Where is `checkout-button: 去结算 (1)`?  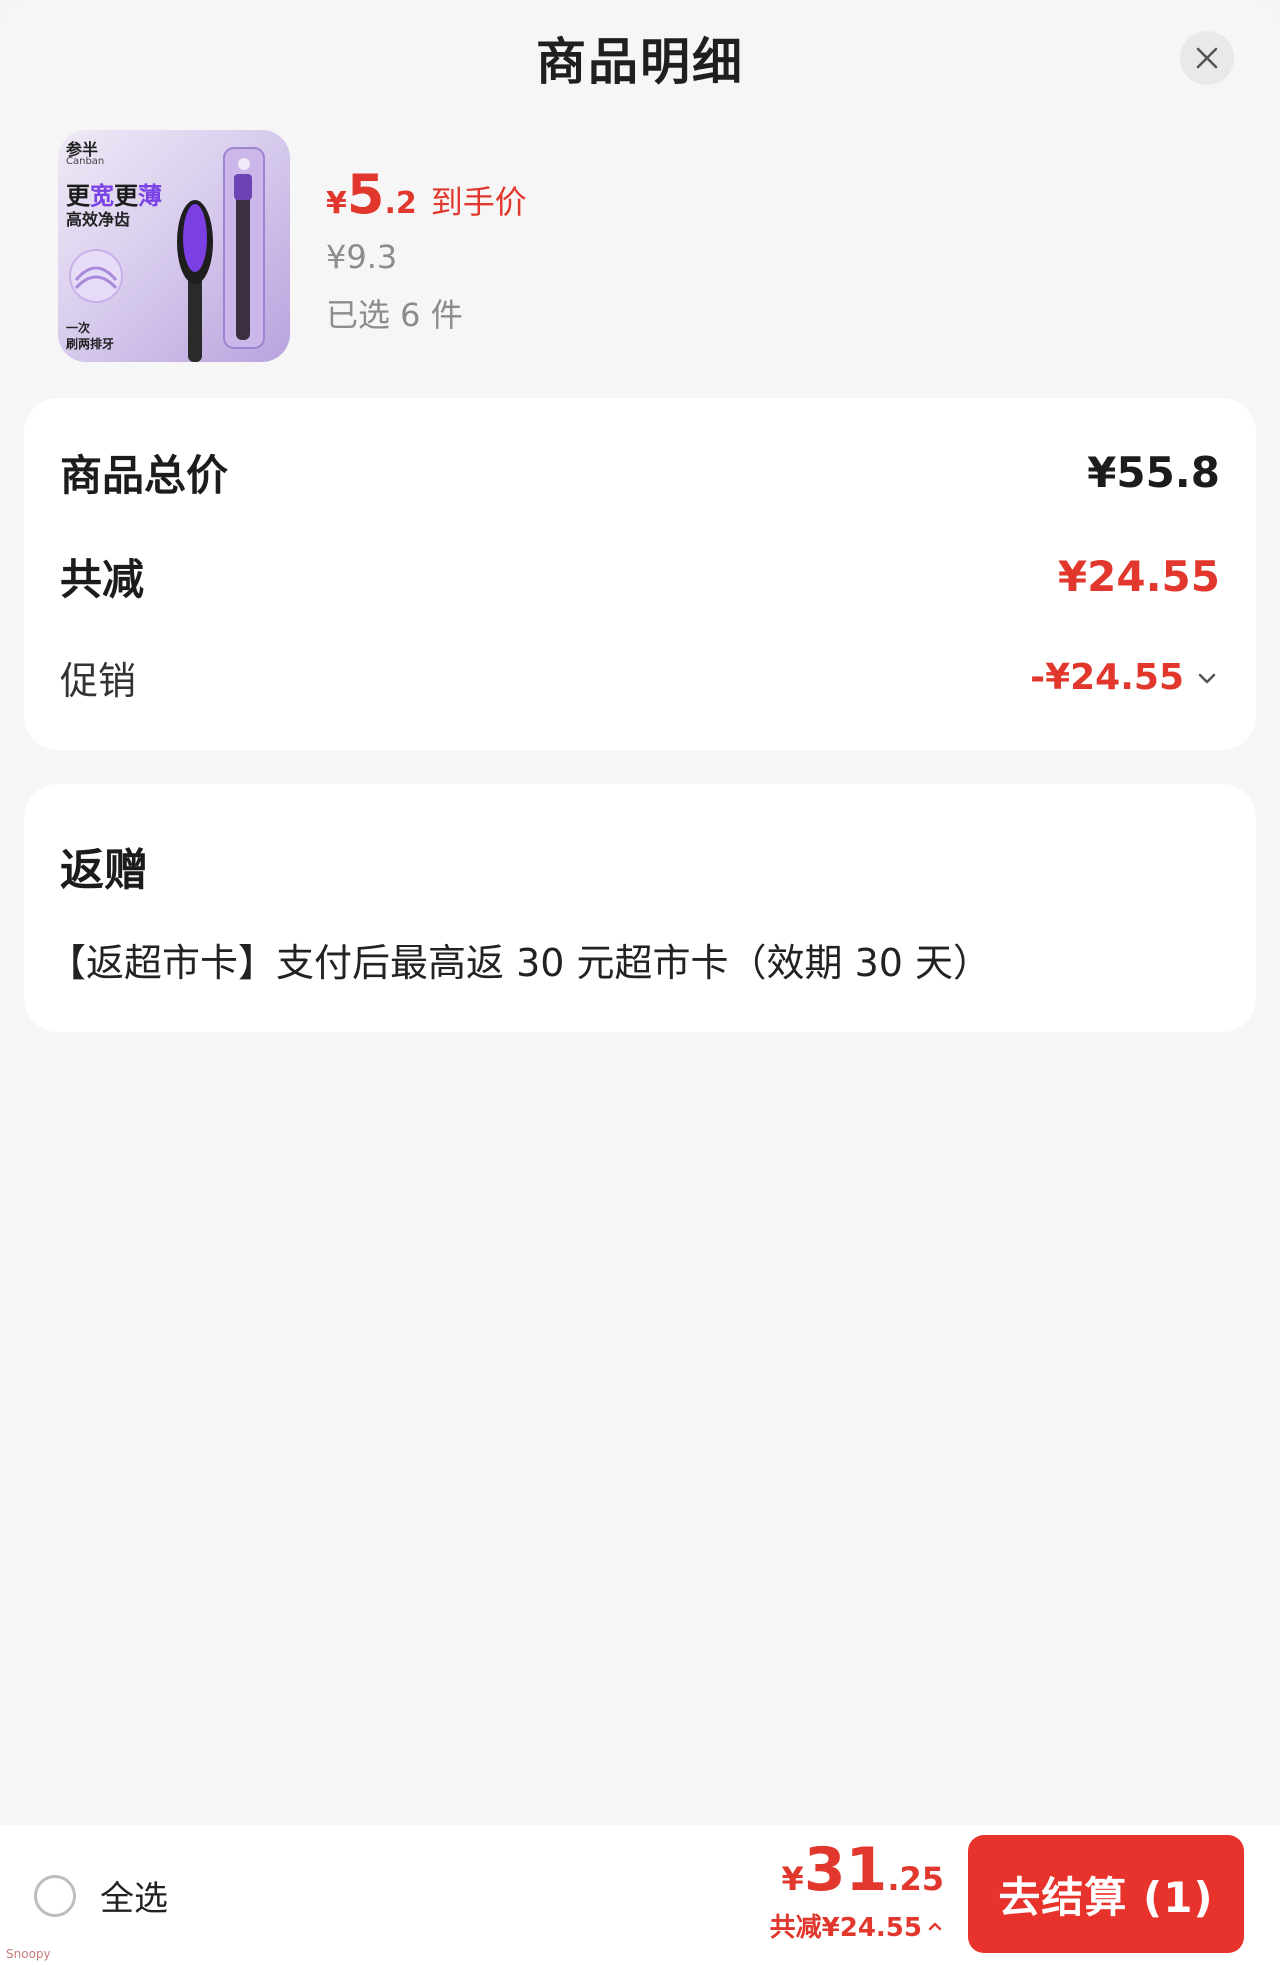
checkout-button: 去结算 (1) is located at coordinates (1106, 1894).